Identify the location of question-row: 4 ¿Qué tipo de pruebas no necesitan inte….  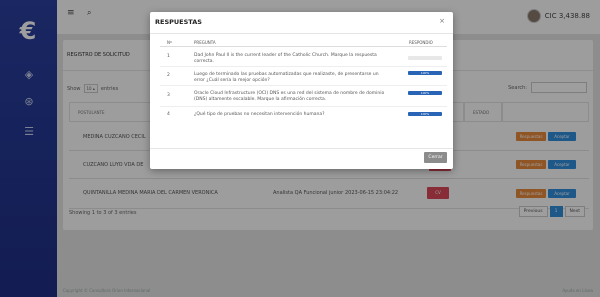
(303, 115).